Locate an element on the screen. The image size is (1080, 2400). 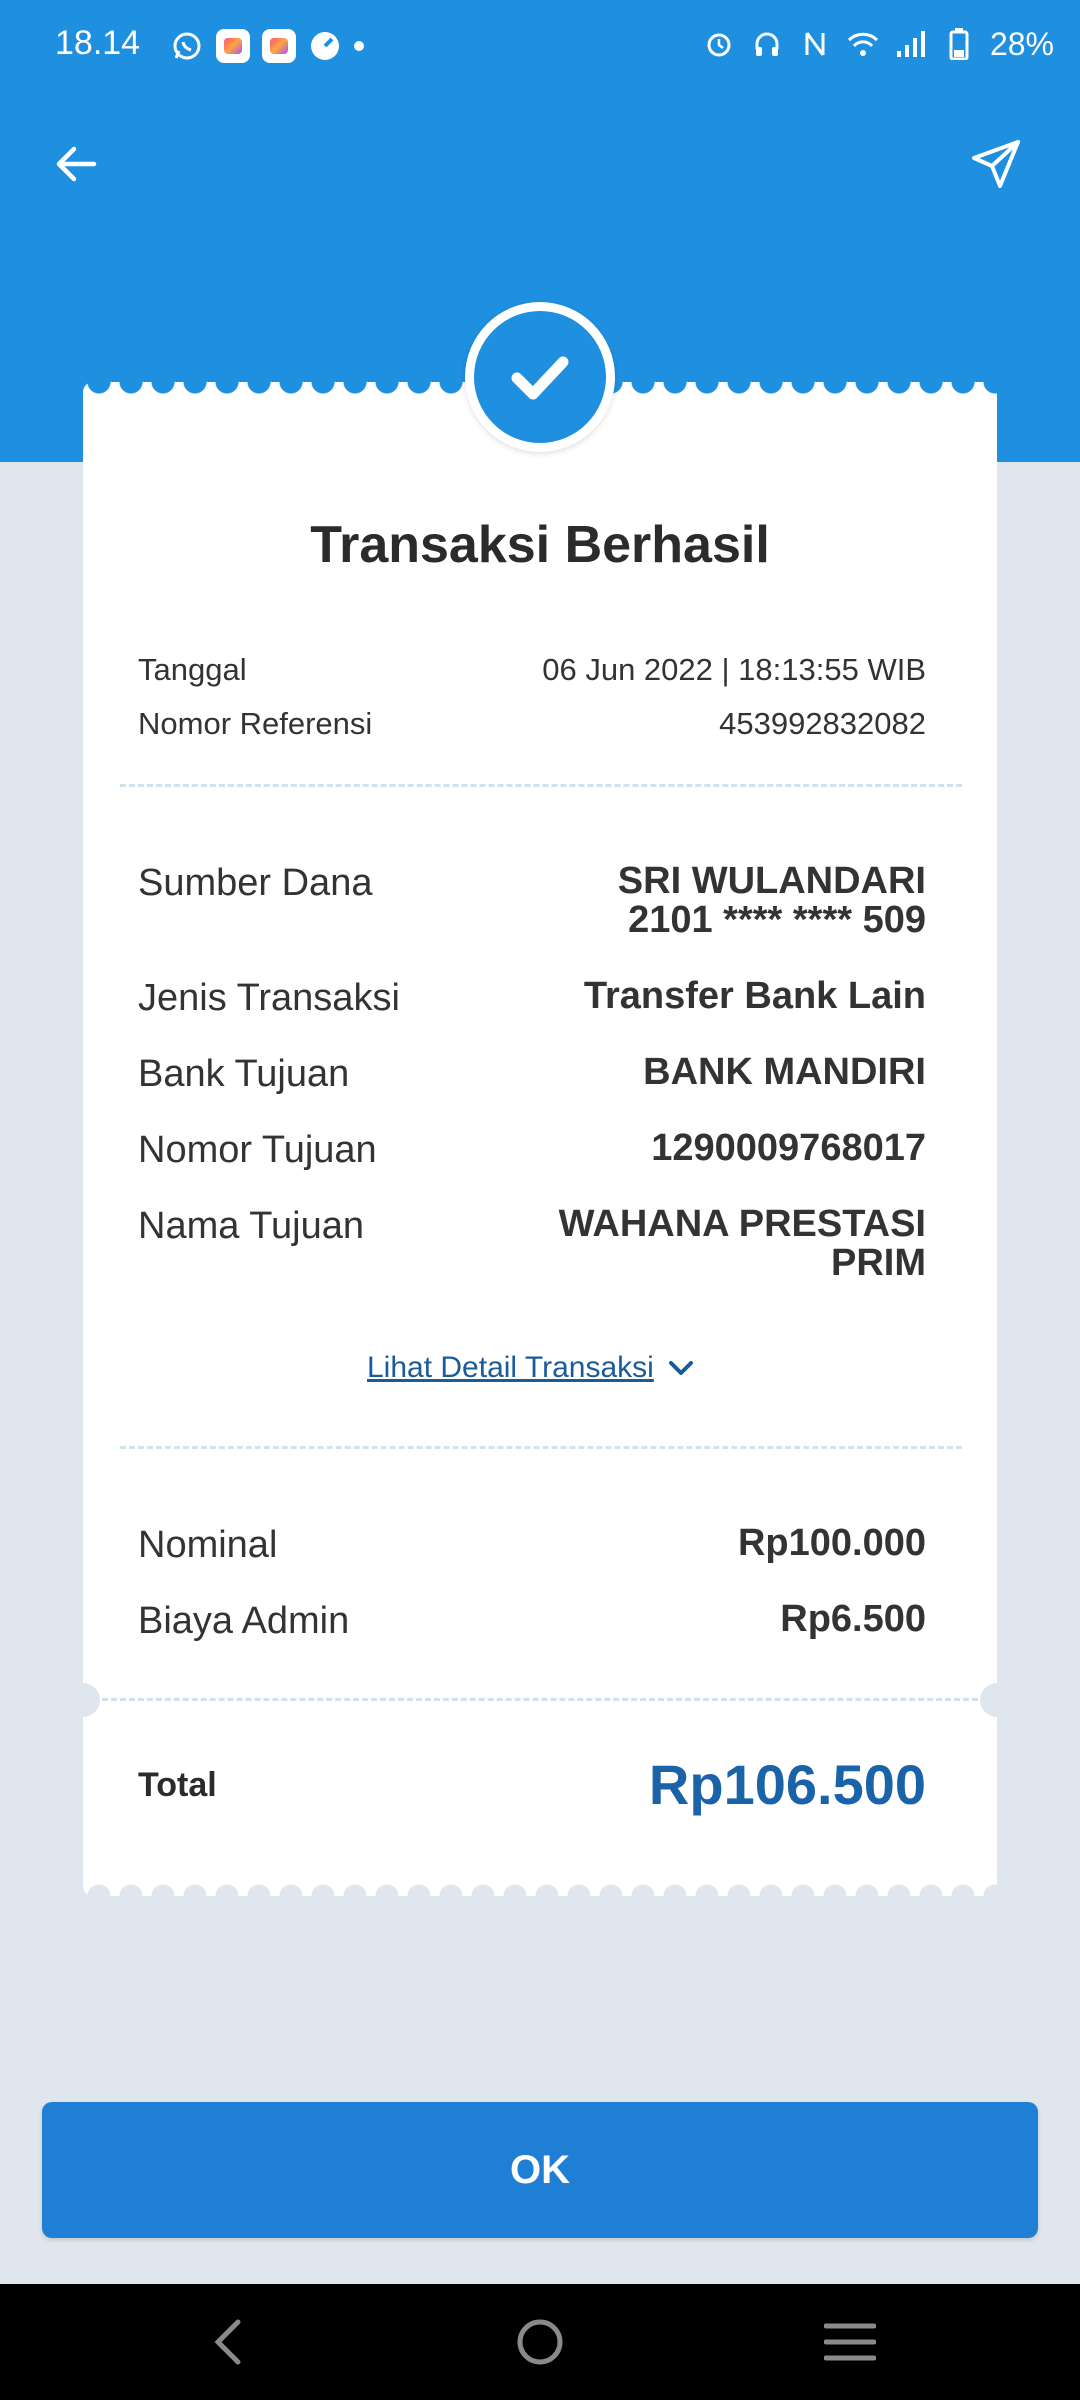
success-badge is located at coordinates (540, 377).